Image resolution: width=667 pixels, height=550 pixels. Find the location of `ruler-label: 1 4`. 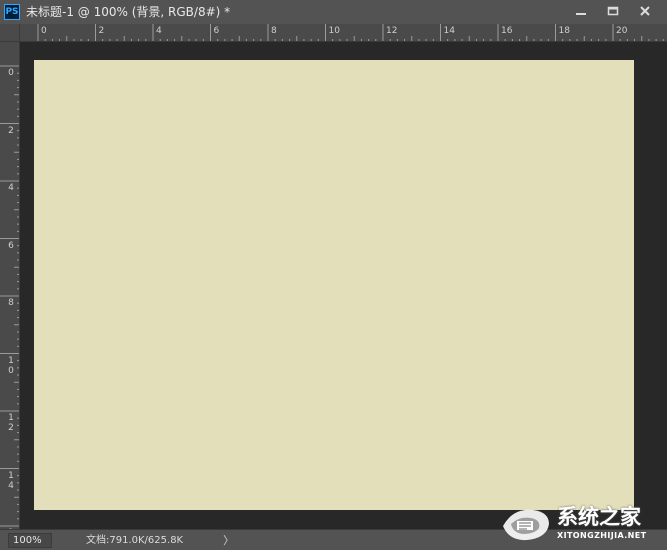

ruler-label: 1 4 is located at coordinates (11, 480).